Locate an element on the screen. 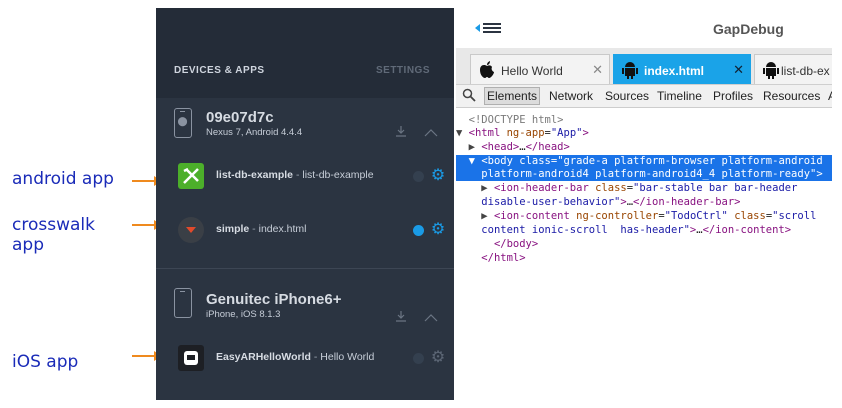  tab-profiles: Profiles is located at coordinates (733, 96).